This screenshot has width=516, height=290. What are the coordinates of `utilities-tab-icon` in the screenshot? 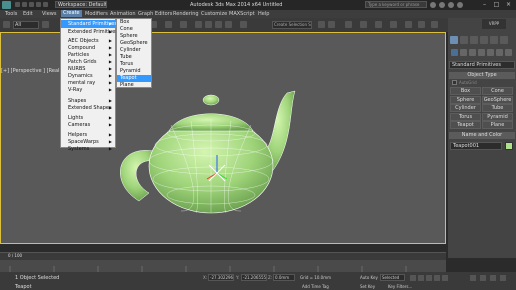 It's located at (504, 40).